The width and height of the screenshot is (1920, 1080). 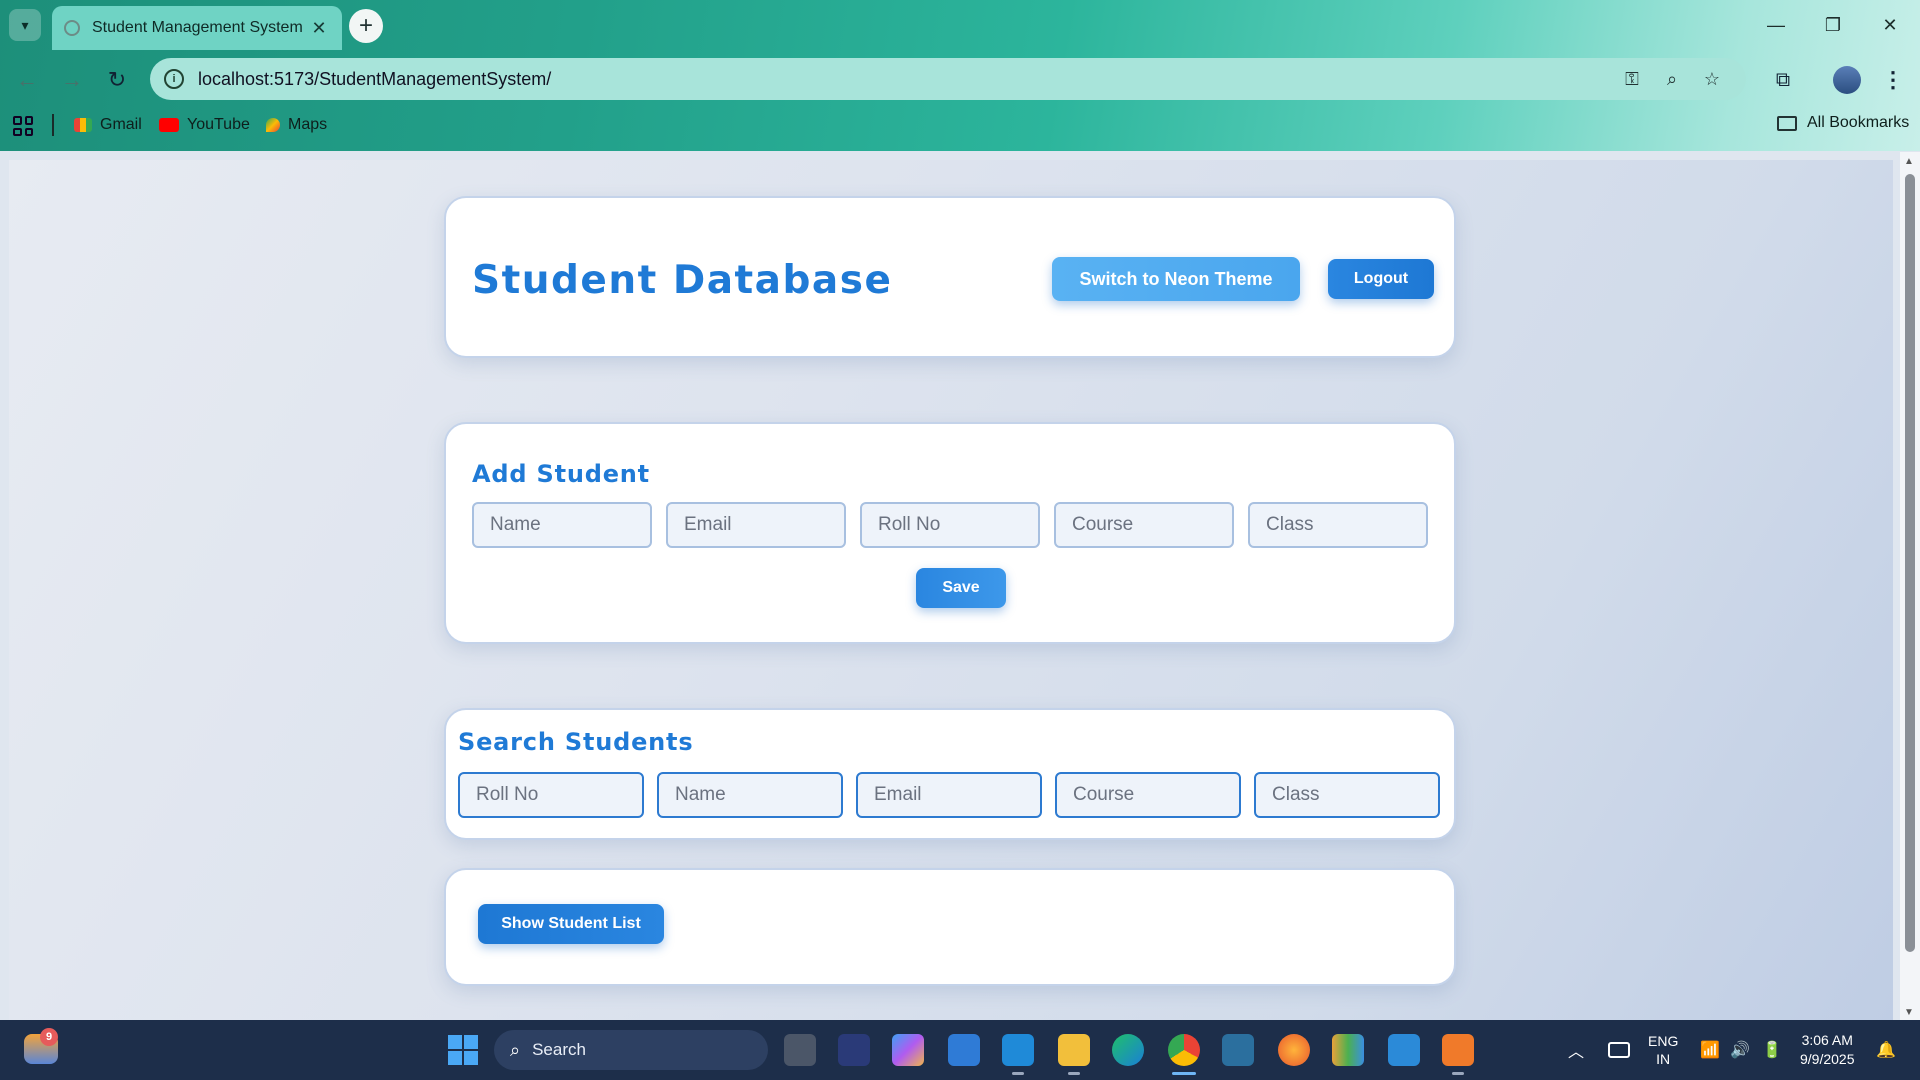 What do you see at coordinates (1128, 1050) in the screenshot?
I see `edge-icon` at bounding box center [1128, 1050].